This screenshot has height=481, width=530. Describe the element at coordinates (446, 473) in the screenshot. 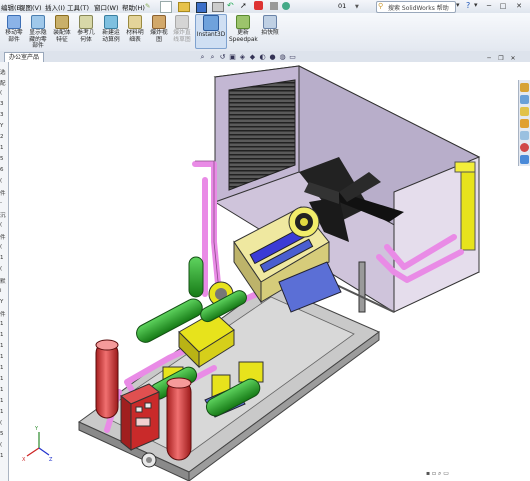

I see `status-icon-4: ▭` at that location.